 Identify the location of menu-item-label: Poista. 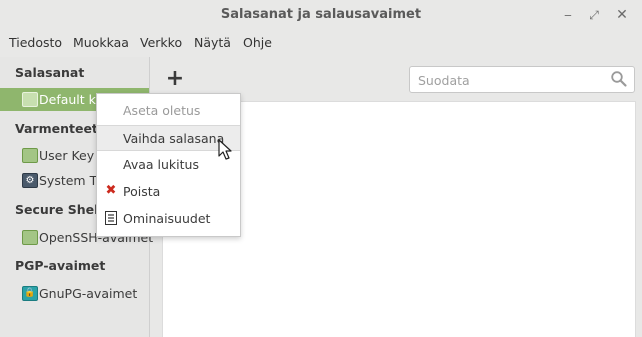
(142, 191).